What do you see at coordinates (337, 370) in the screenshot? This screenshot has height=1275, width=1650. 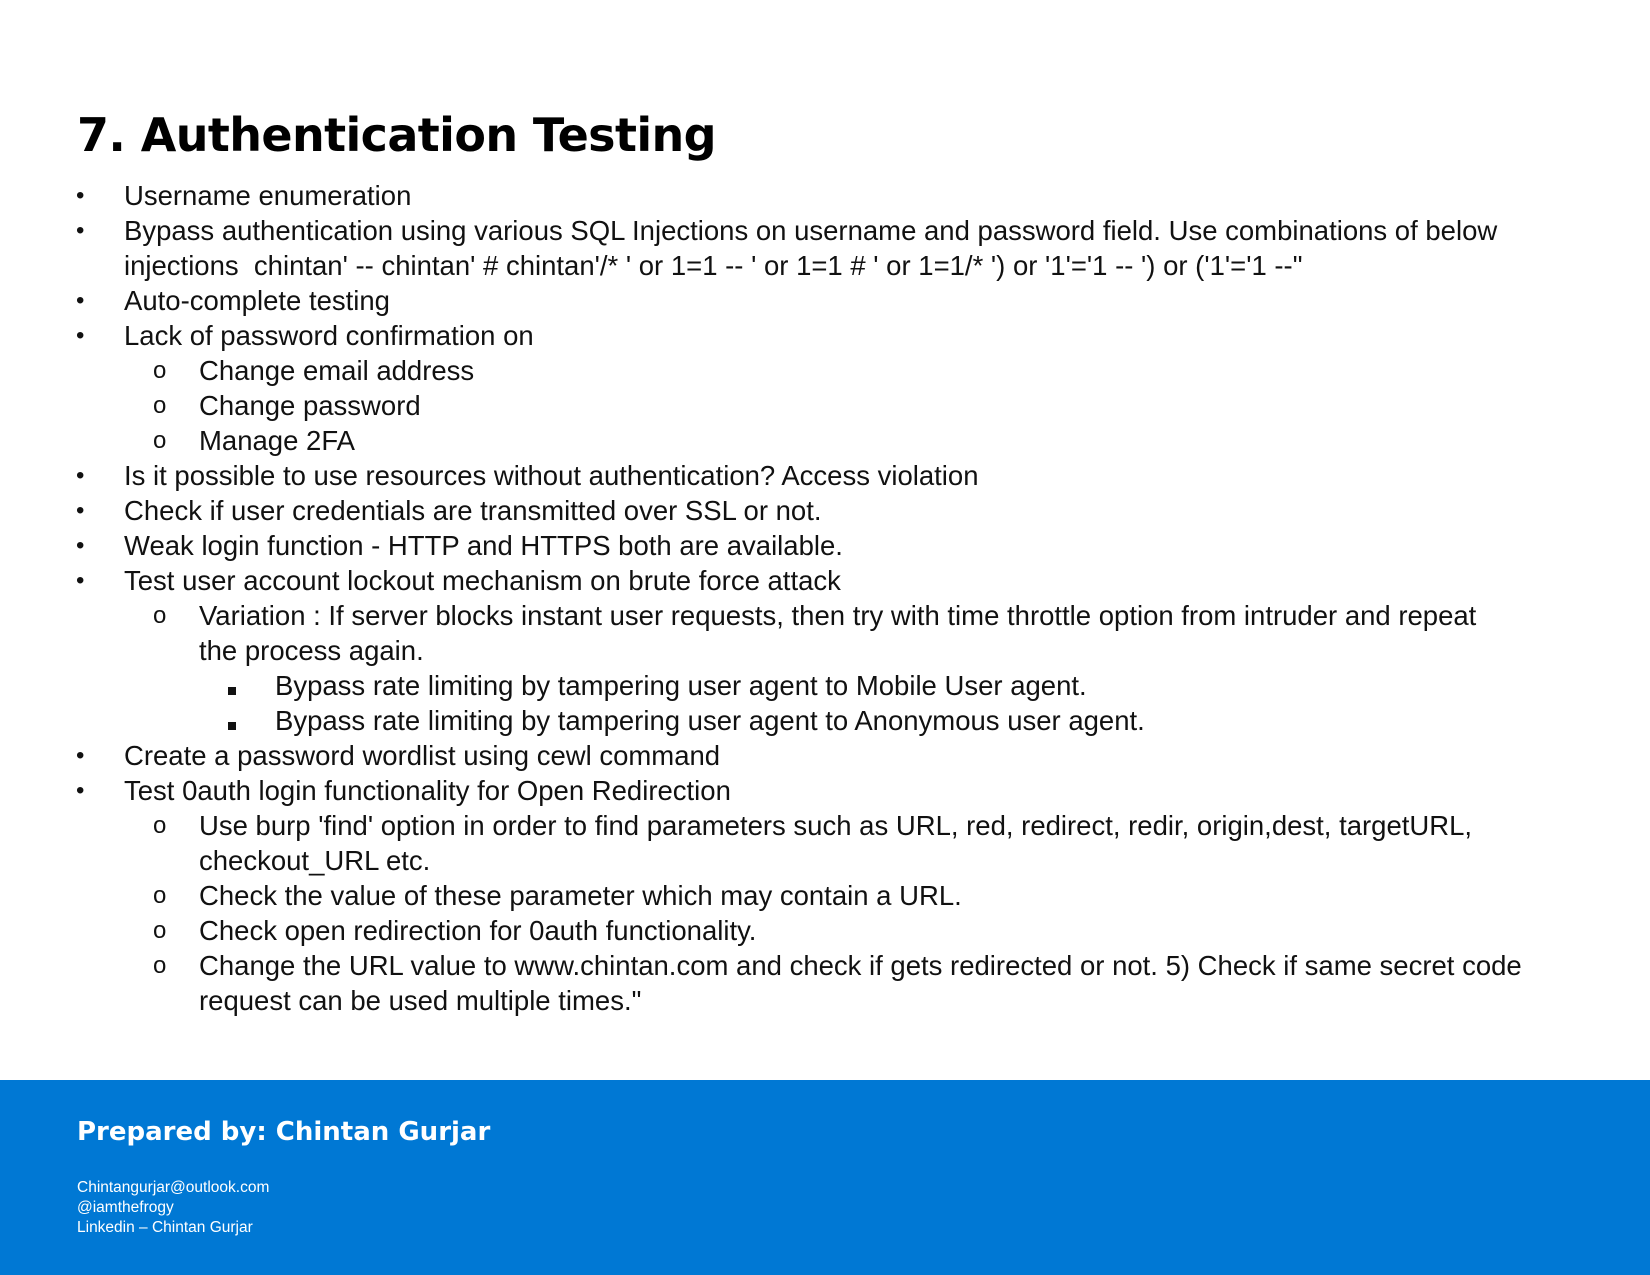 I see `list-item-line: Change email address` at bounding box center [337, 370].